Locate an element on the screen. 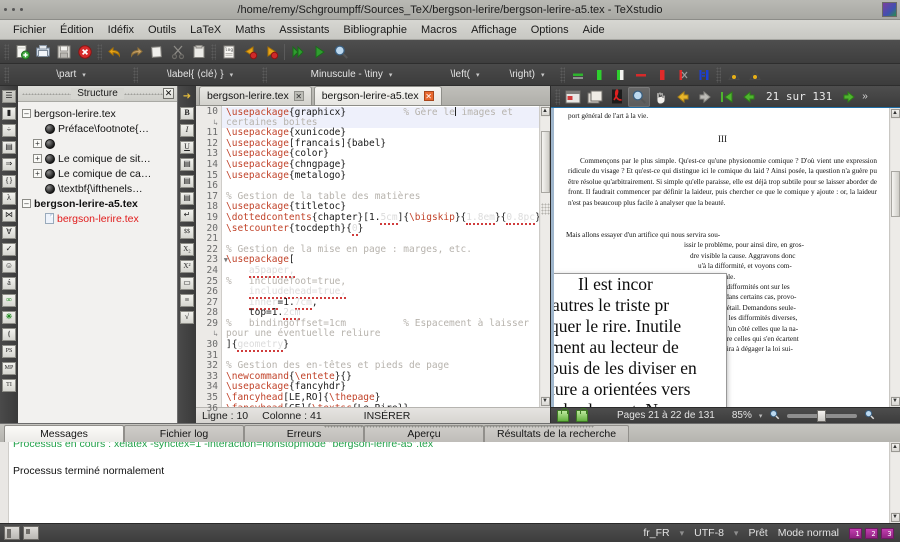 Image resolution: width=900 pixels, height=542 pixels. asterisk-icon: ✳ is located at coordinates (9, 317).